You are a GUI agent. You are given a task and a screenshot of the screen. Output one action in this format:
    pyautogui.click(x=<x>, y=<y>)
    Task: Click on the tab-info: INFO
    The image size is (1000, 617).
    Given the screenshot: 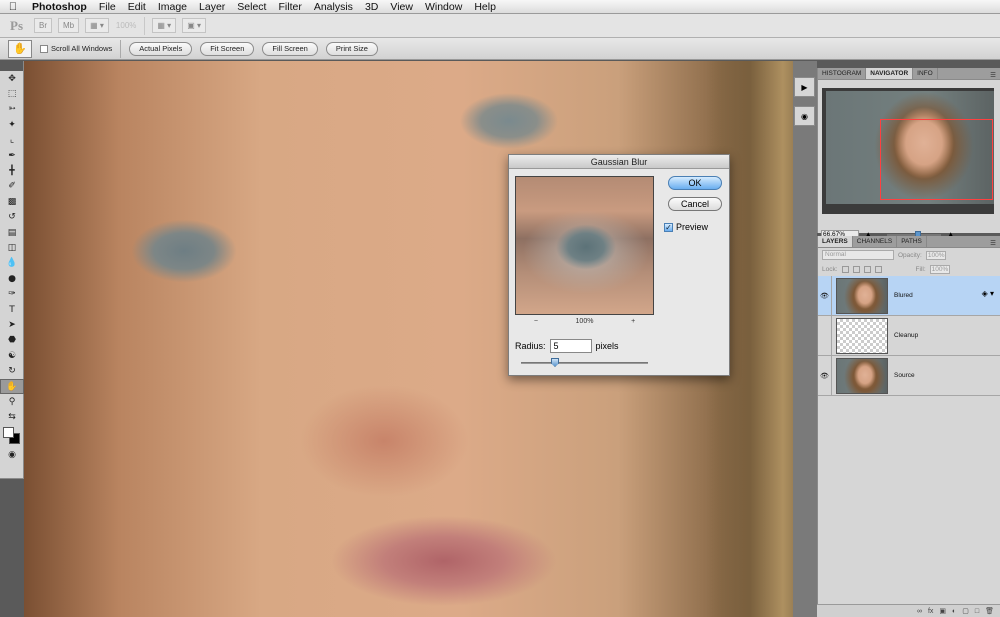 What is the action you would take?
    pyautogui.click(x=925, y=73)
    